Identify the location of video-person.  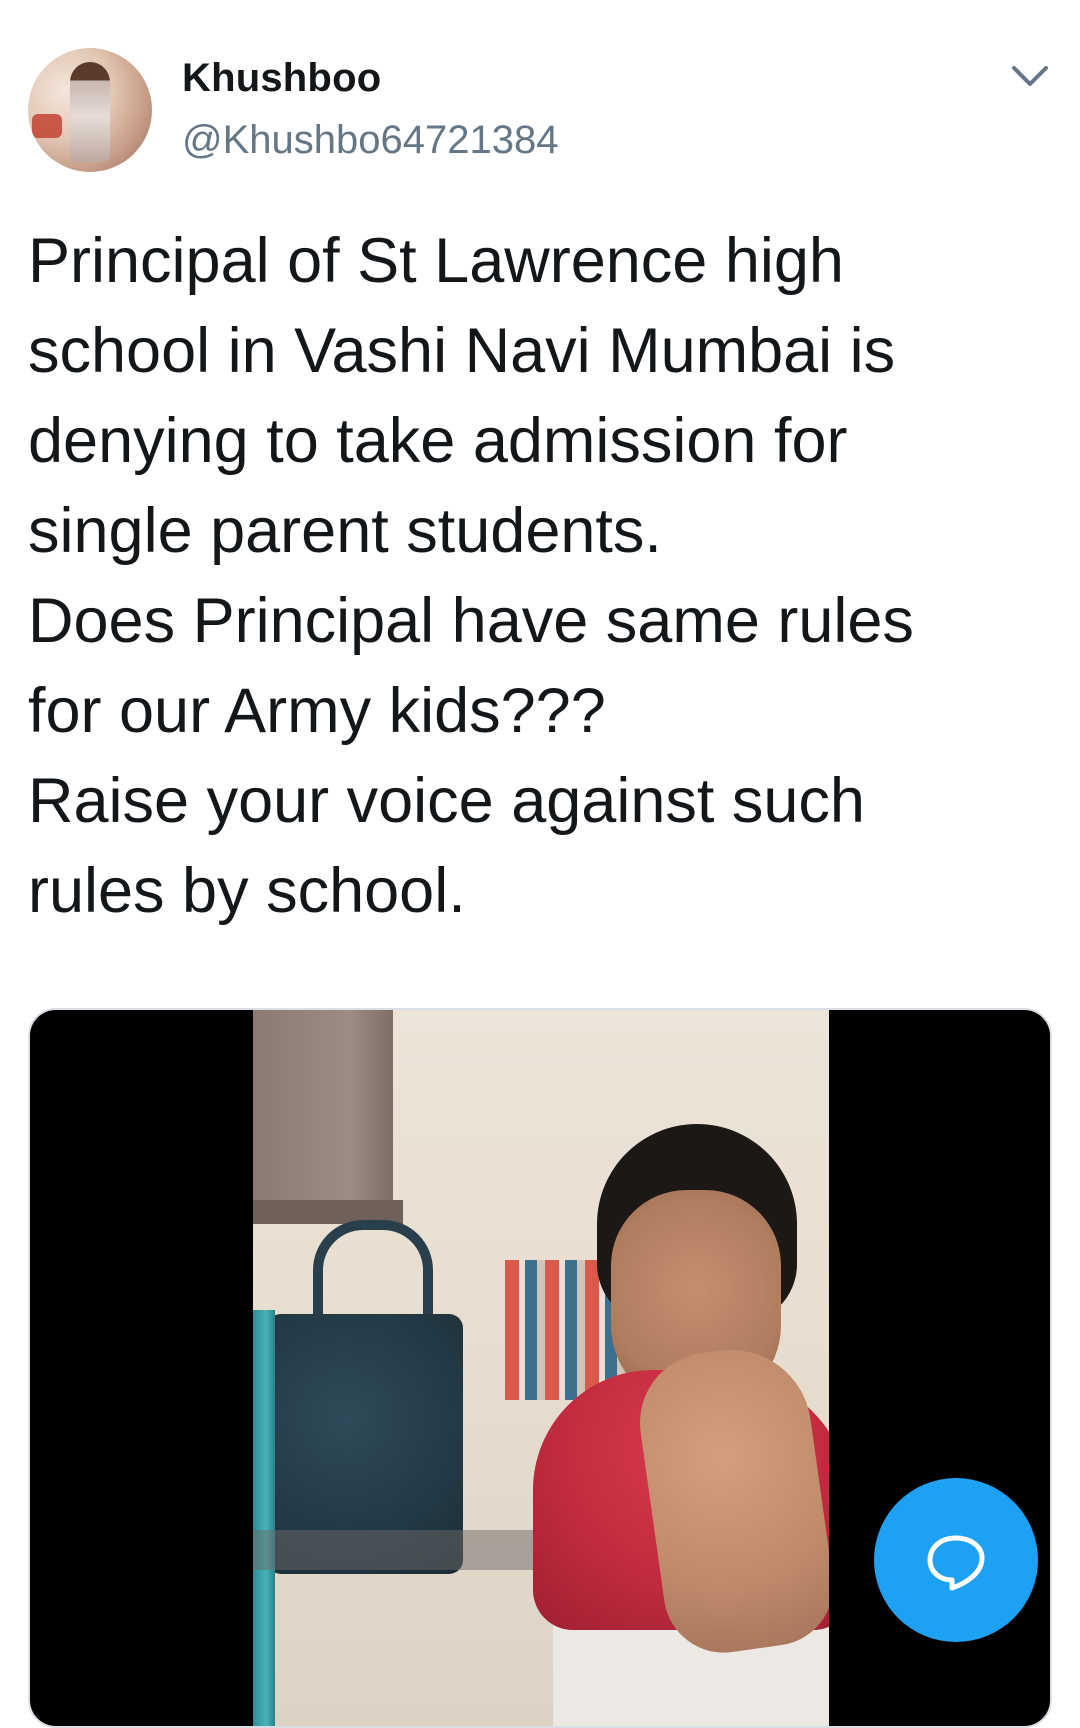
(681, 1423).